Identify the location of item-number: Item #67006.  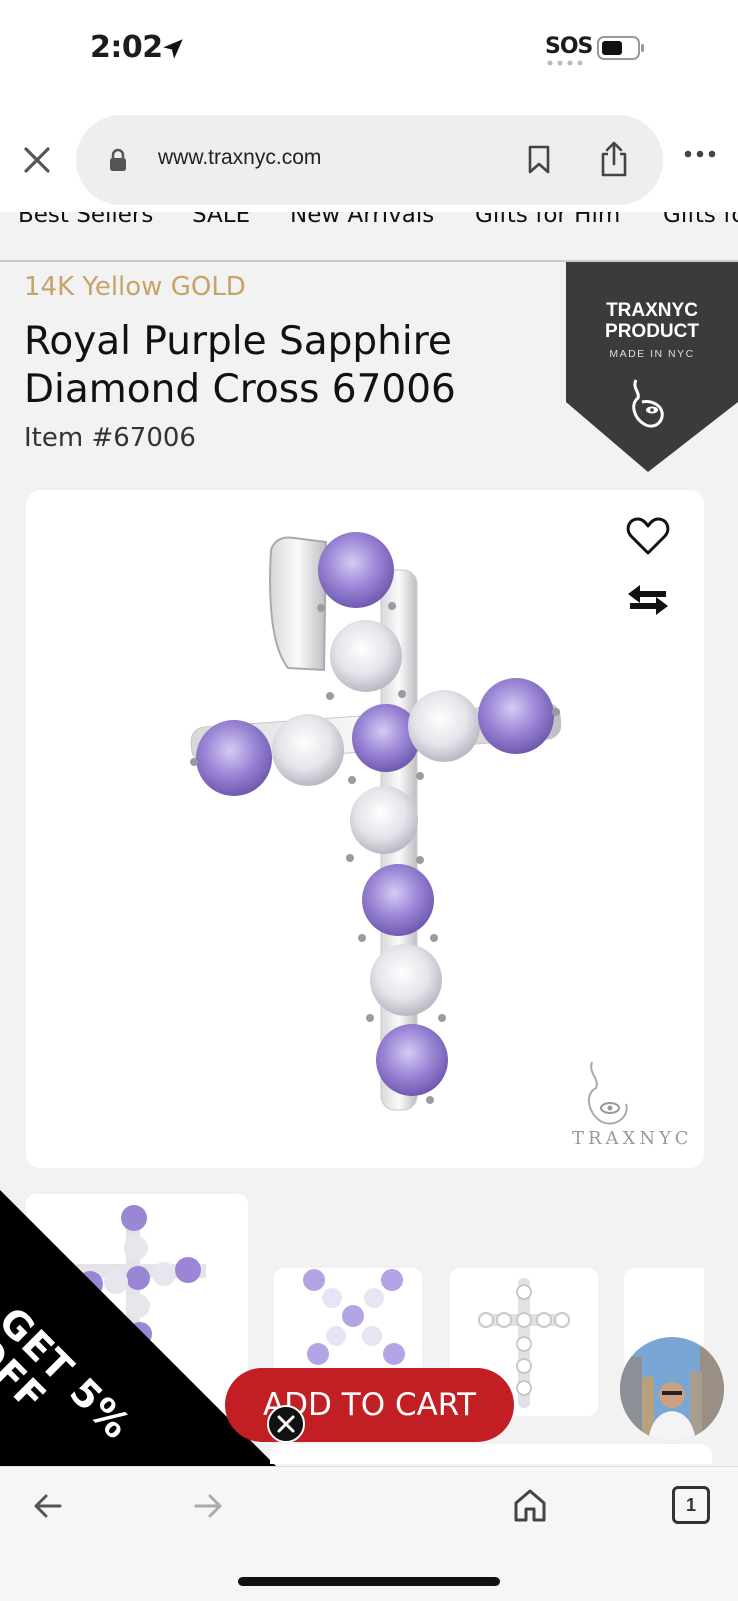
(110, 438).